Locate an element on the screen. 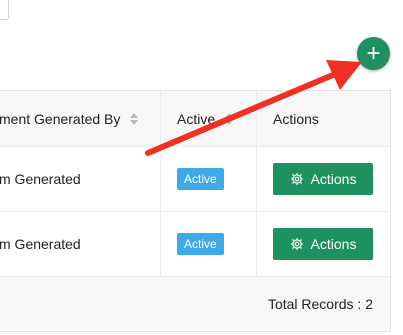  add-record-button: + is located at coordinates (373, 53).